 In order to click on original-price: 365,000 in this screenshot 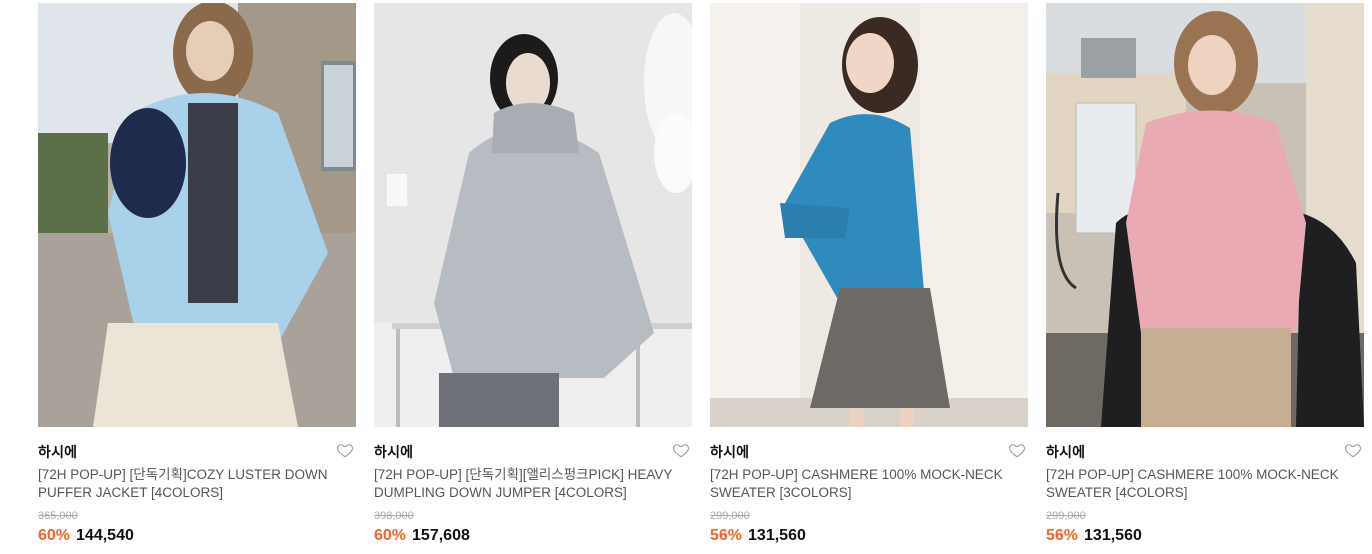, I will do `click(58, 516)`.